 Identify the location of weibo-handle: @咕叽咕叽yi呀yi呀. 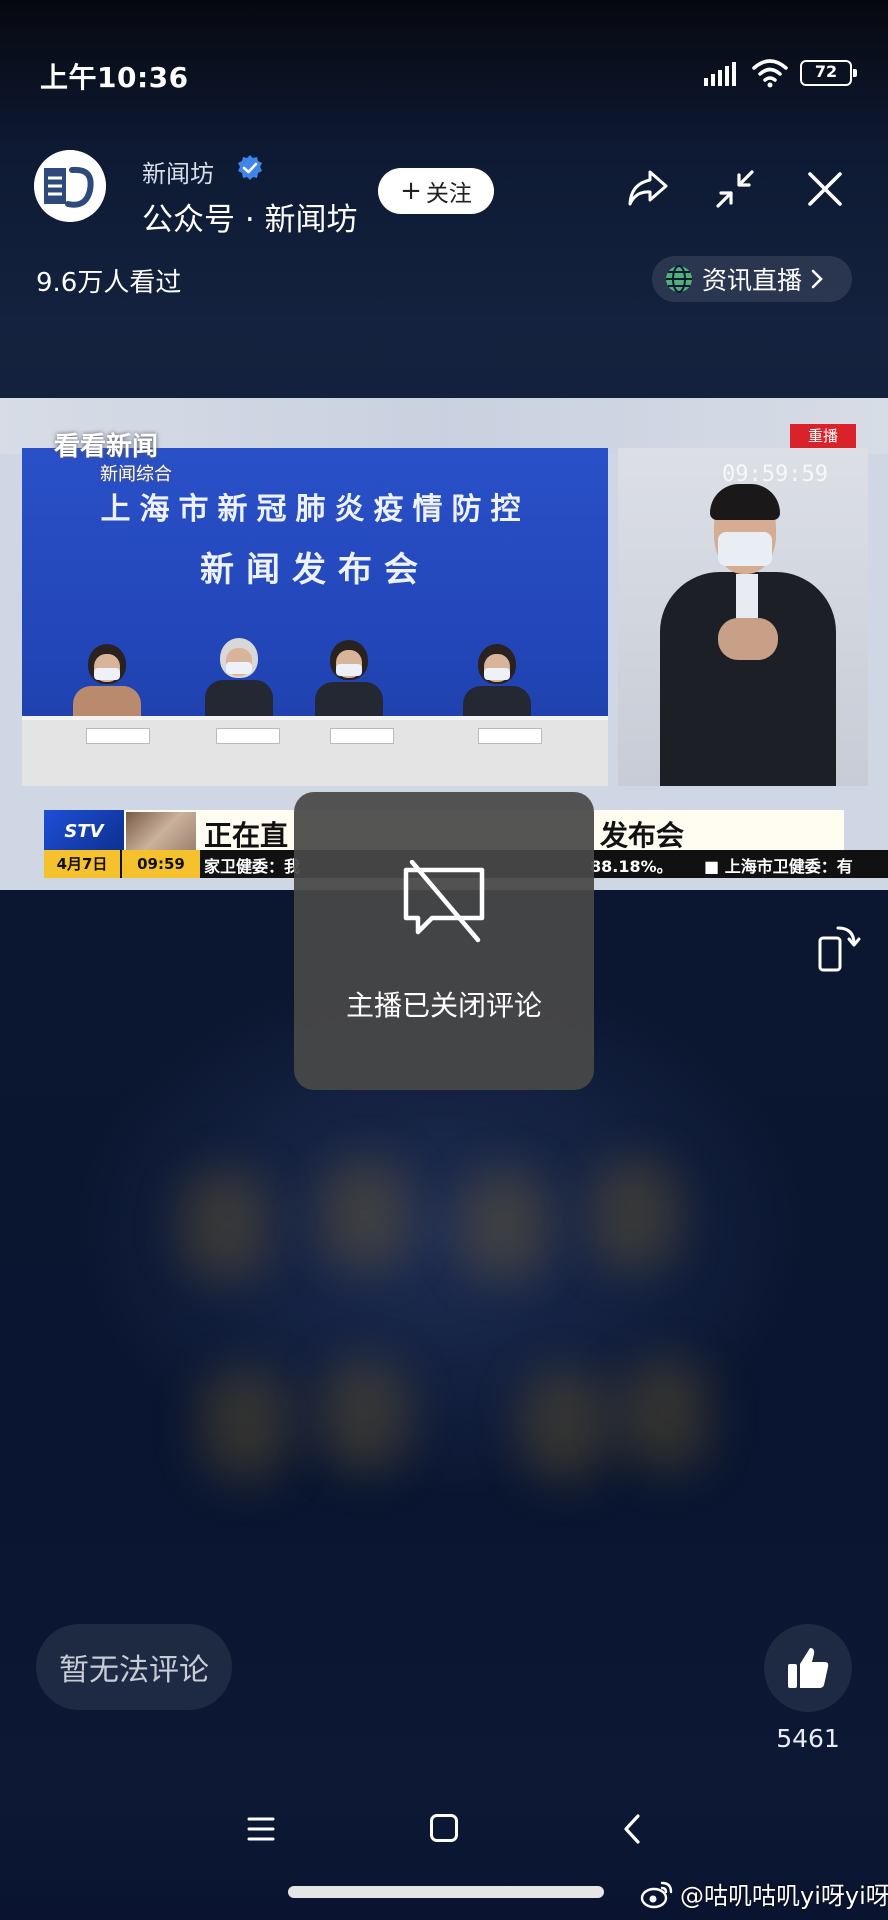
(784, 1896).